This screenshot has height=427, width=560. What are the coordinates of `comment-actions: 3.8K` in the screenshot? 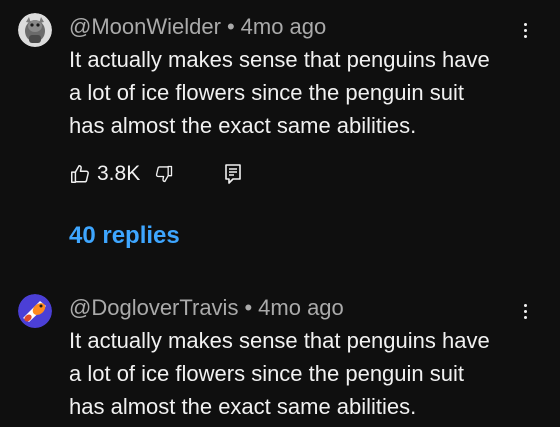 It's located at (155, 174).